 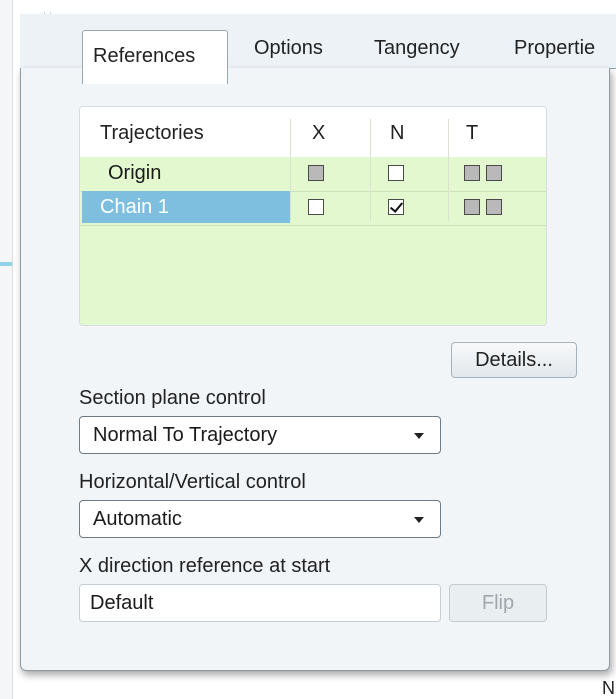 I want to click on tab-tangency: Tangency, so click(x=417, y=48).